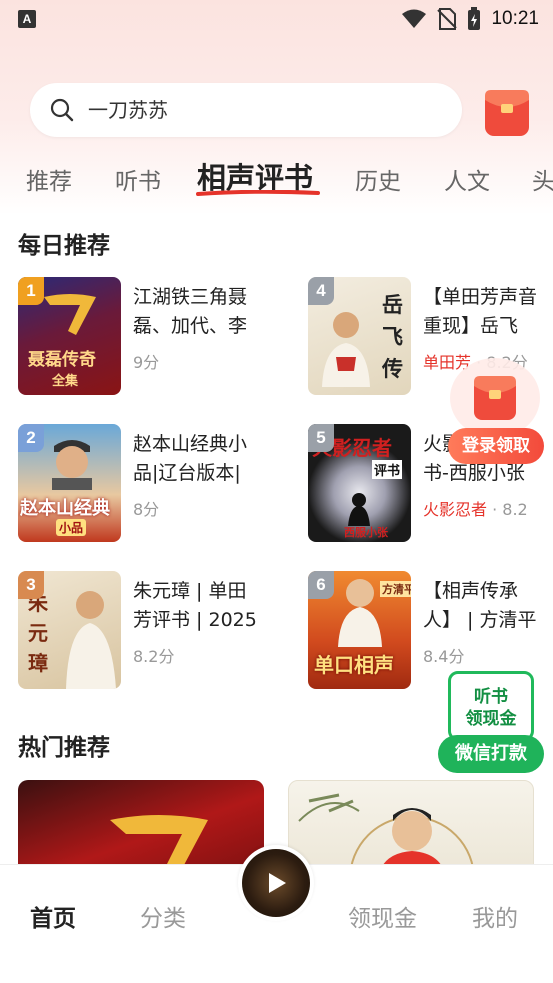  I want to click on cover-title: 赵本山经典, so click(65, 508).